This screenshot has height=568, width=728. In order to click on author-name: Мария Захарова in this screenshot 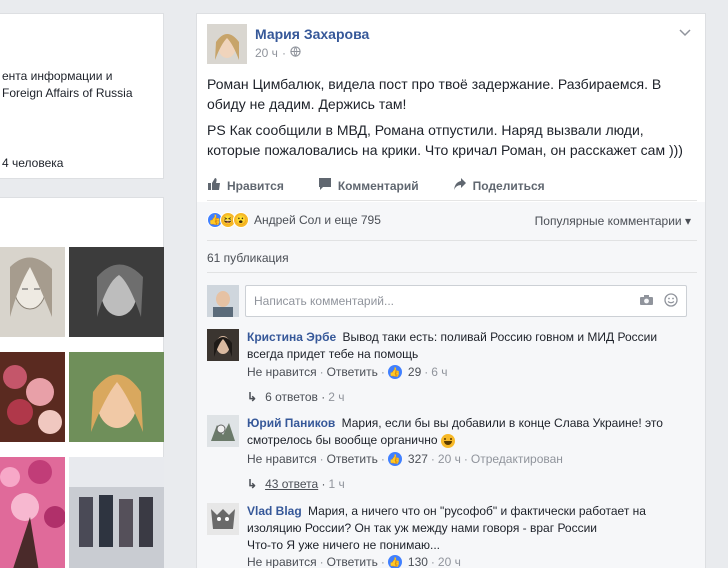, I will do `click(312, 34)`.